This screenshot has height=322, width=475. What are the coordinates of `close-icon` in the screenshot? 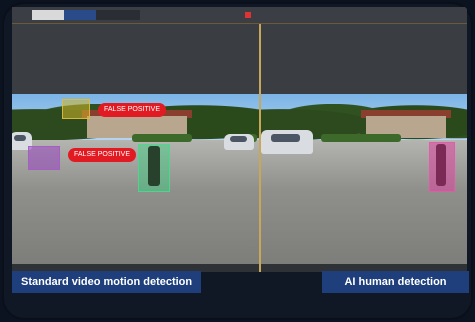 It's located at (248, 14).